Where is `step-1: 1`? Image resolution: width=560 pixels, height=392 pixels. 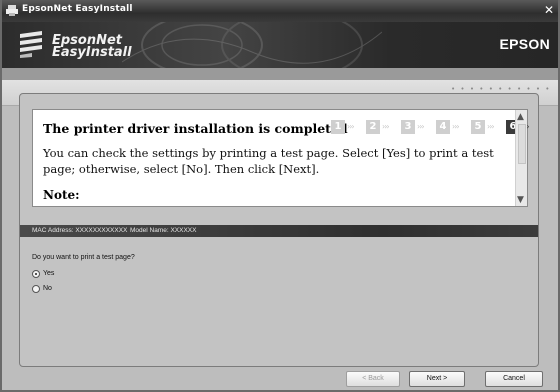
step-1: 1 is located at coordinates (338, 127).